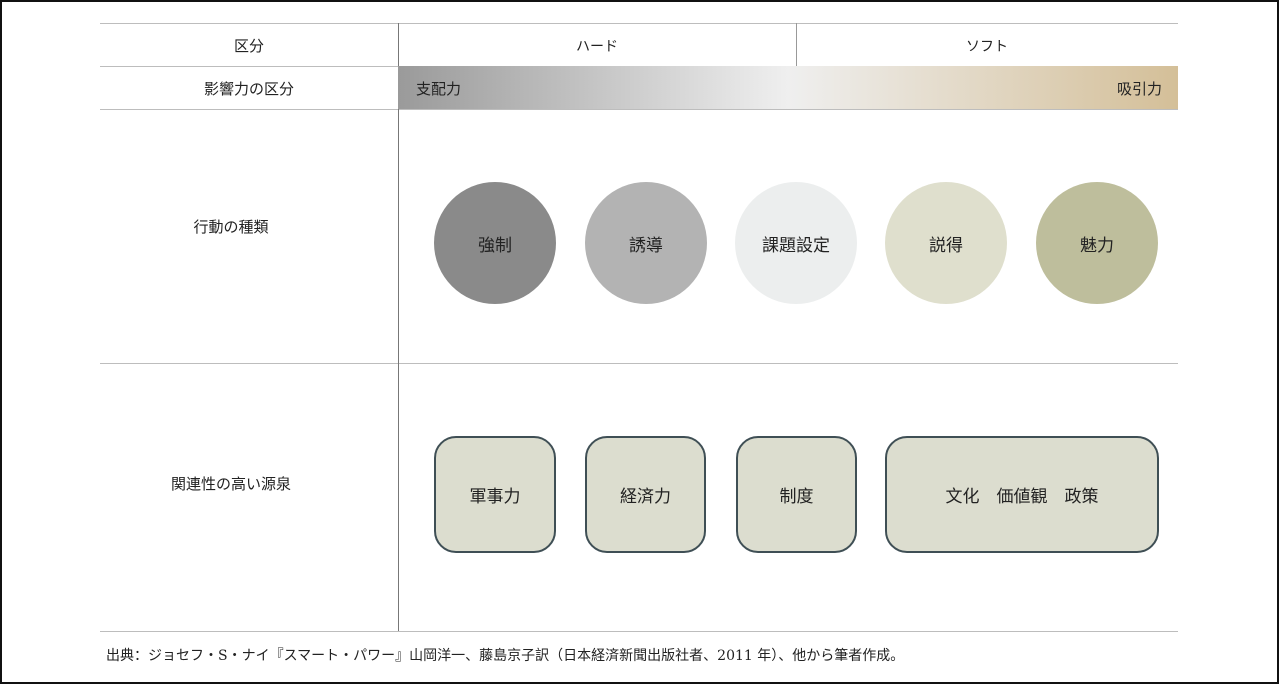 The width and height of the screenshot is (1279, 684). Describe the element at coordinates (796, 494) in the screenshot. I see `source-box-institutions: 制度` at that location.